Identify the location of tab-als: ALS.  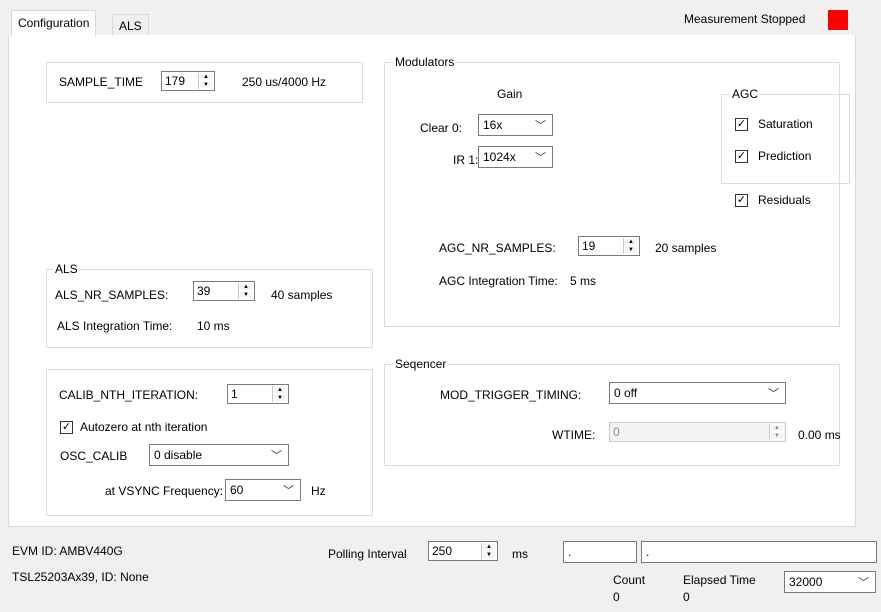
(130, 25).